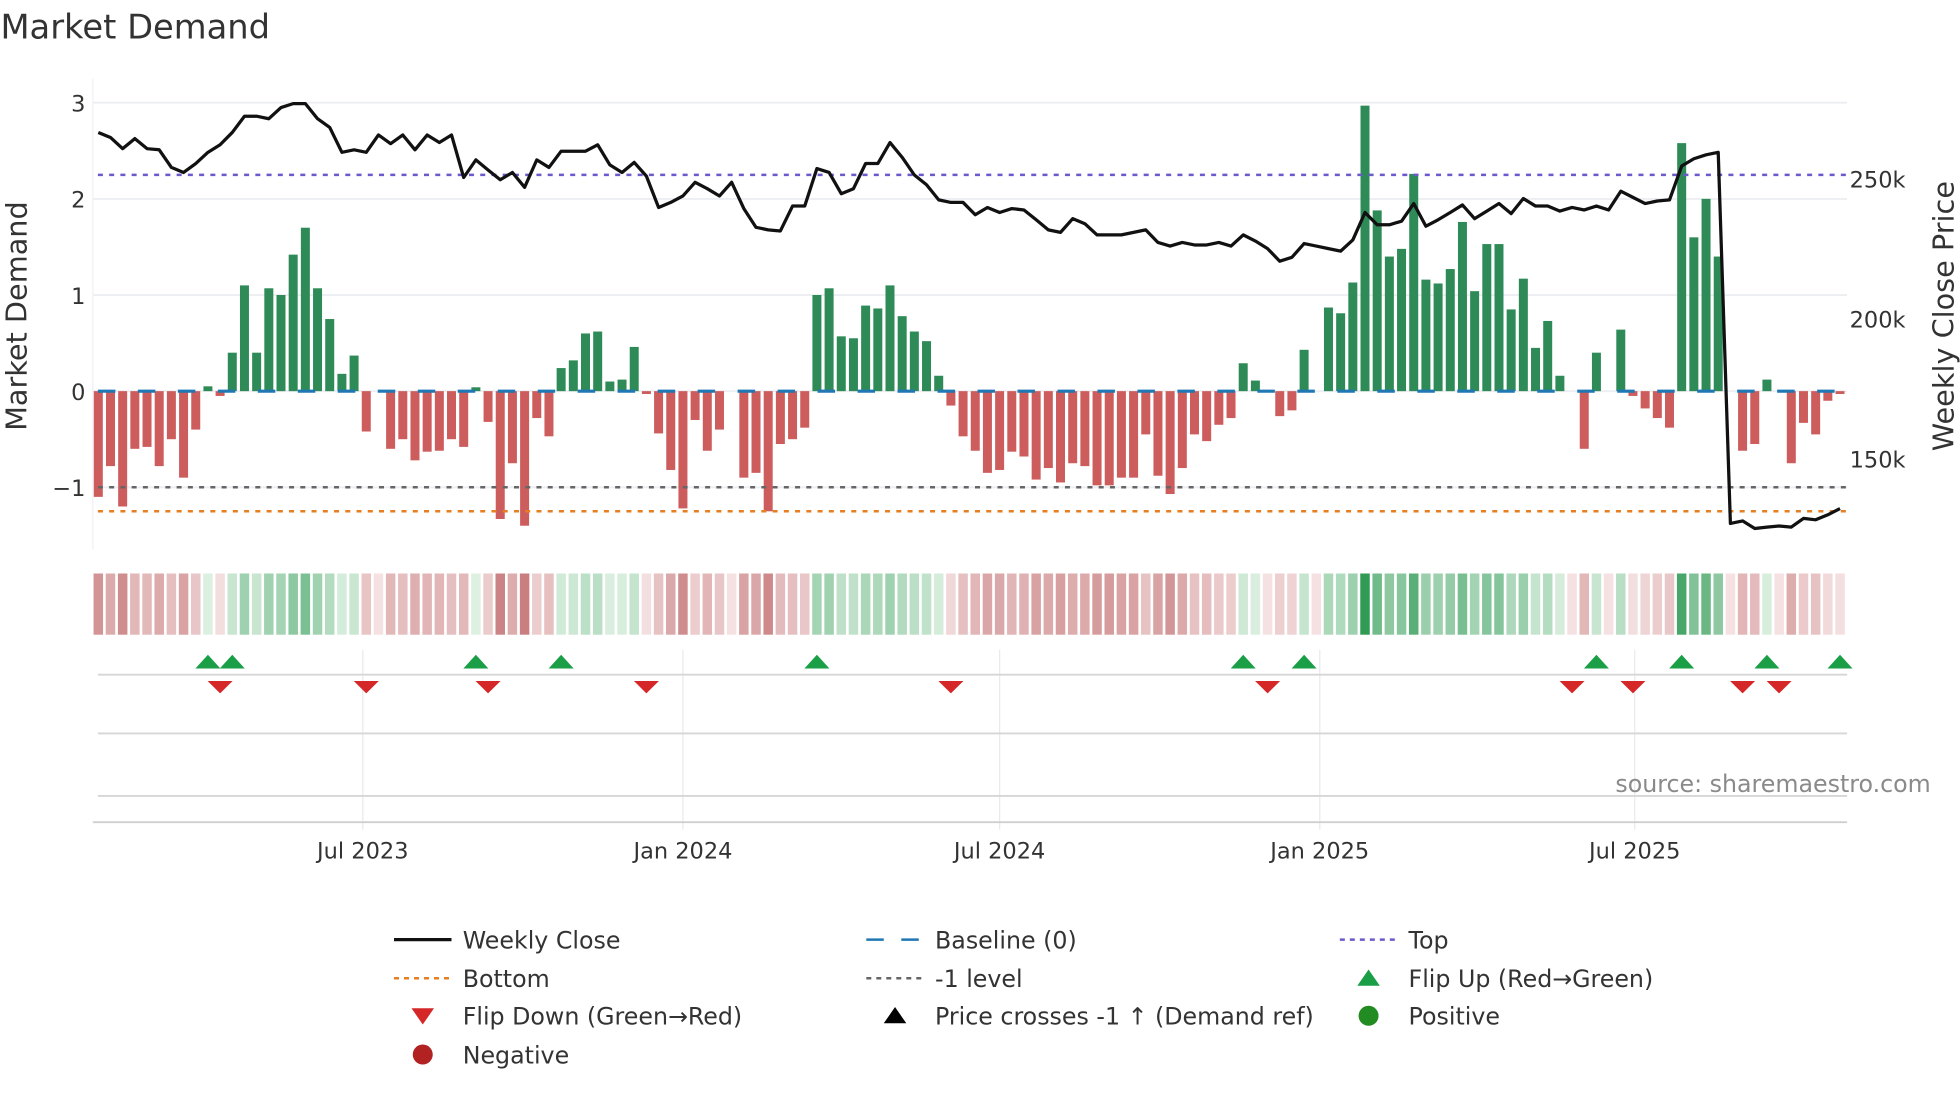 The height and width of the screenshot is (1102, 1960). What do you see at coordinates (998, 851) in the screenshot?
I see `x-tick-label: Jul 2024` at bounding box center [998, 851].